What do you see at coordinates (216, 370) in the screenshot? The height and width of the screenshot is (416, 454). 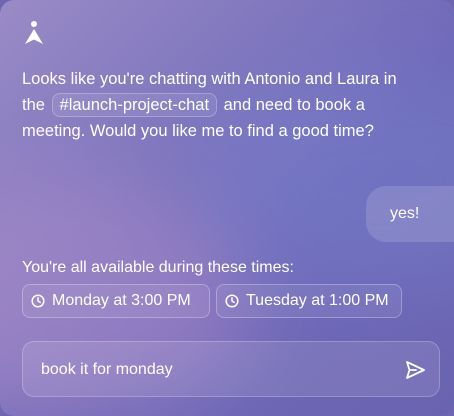 I see `message-input` at bounding box center [216, 370].